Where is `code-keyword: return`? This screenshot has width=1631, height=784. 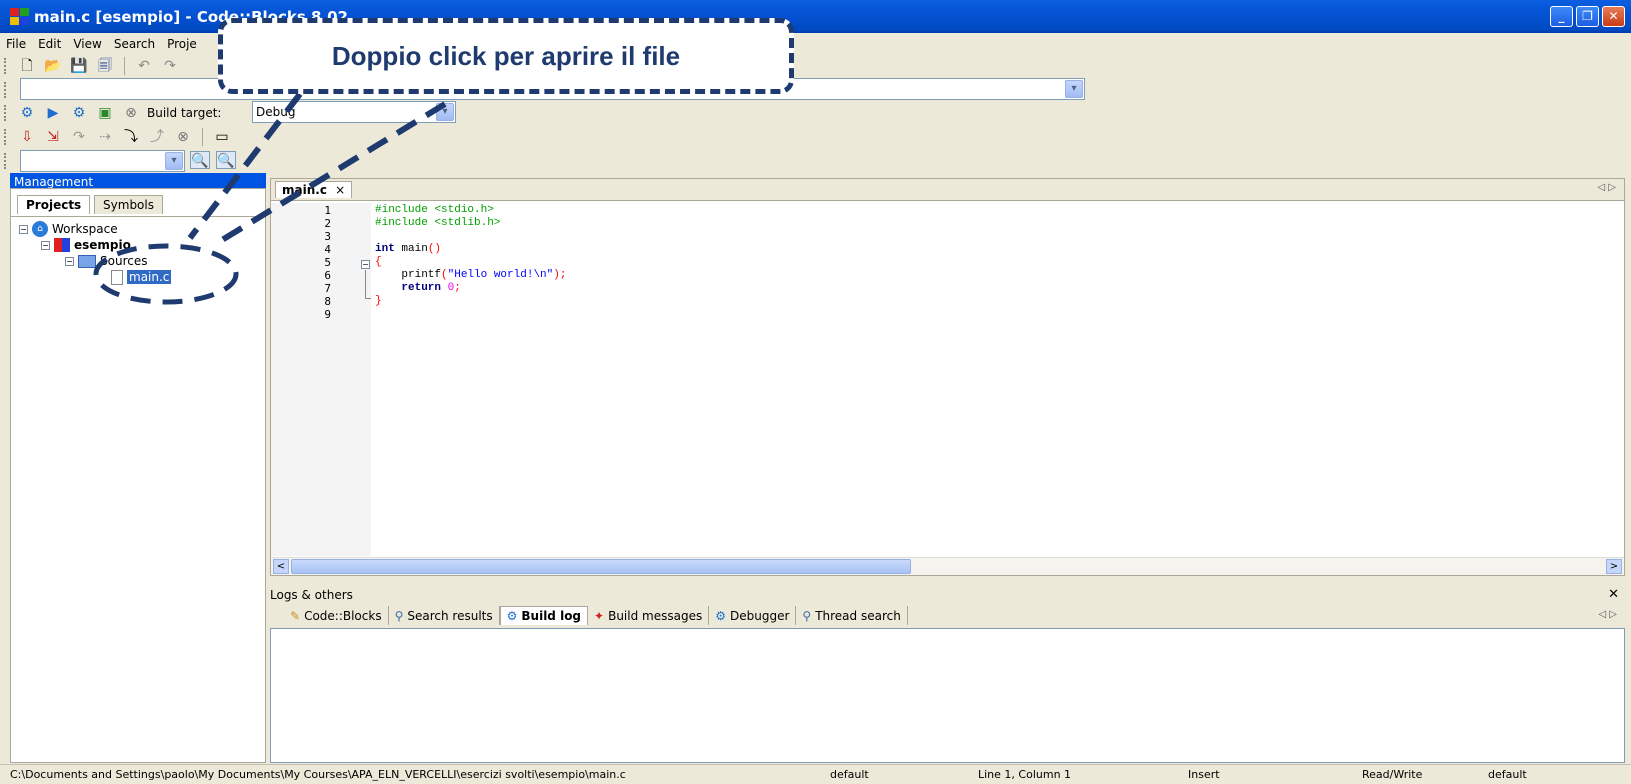
code-keyword: return is located at coordinates (408, 288).